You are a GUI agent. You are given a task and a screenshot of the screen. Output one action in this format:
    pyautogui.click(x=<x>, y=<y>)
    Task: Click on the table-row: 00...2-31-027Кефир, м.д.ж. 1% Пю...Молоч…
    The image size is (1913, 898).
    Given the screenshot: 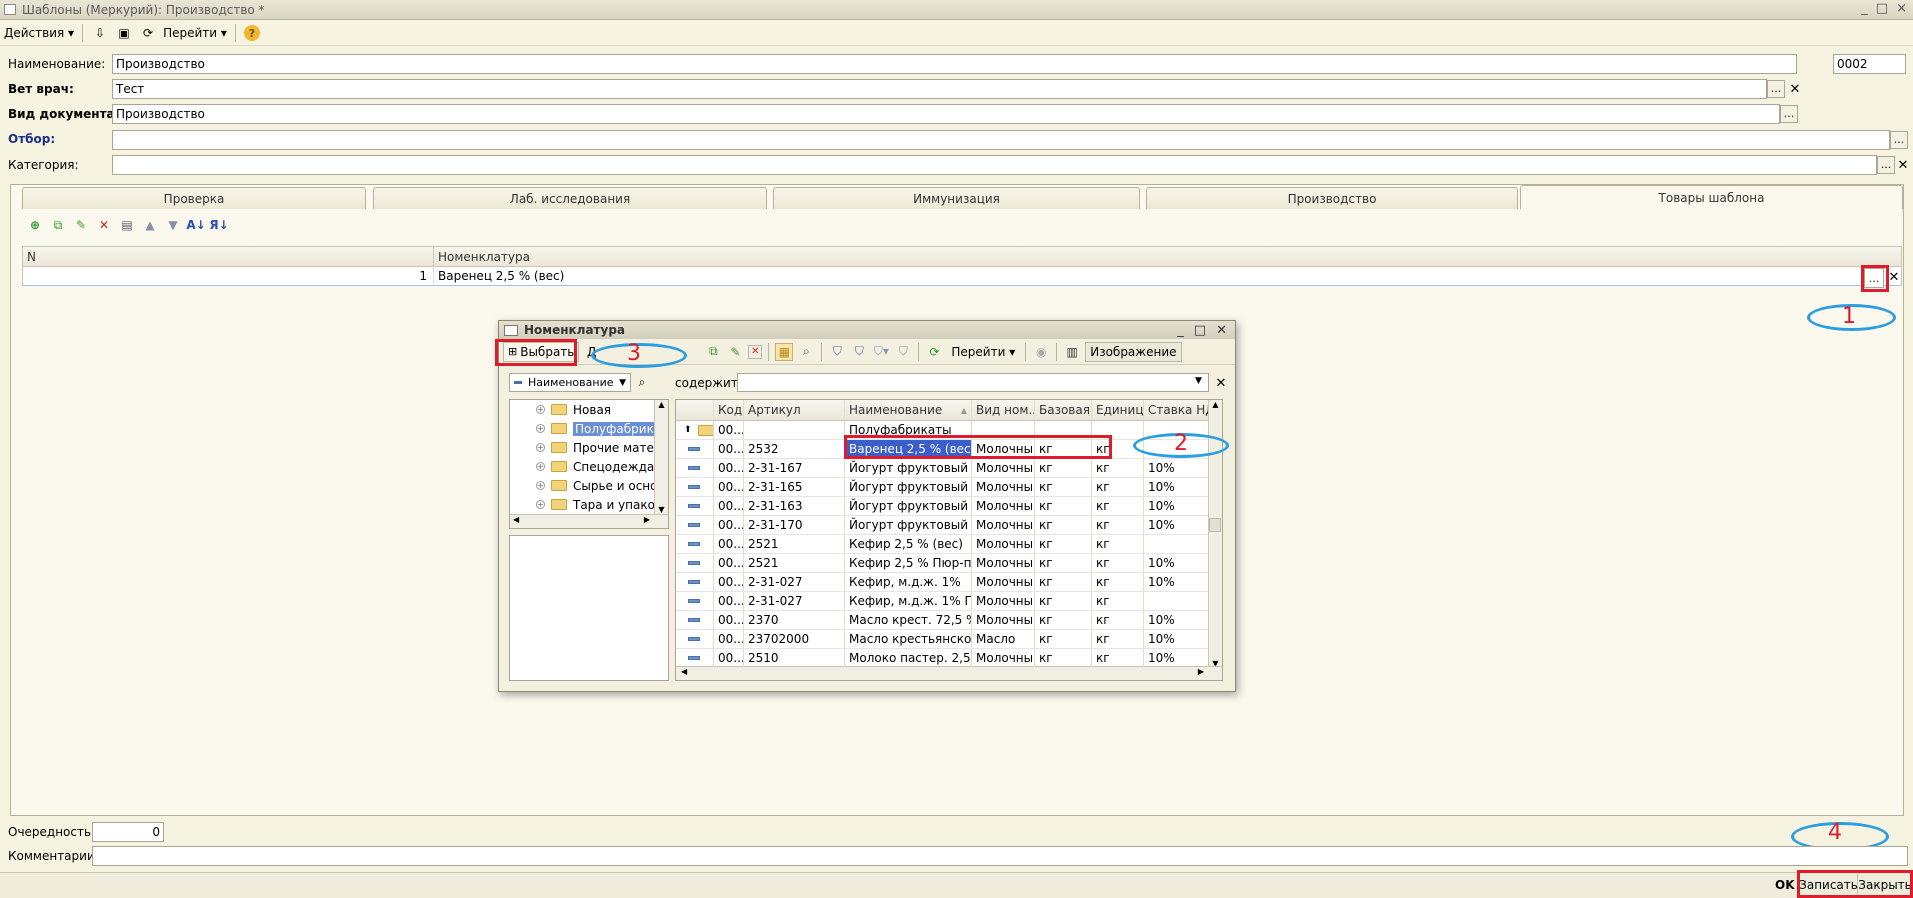 What is the action you would take?
    pyautogui.click(x=949, y=601)
    